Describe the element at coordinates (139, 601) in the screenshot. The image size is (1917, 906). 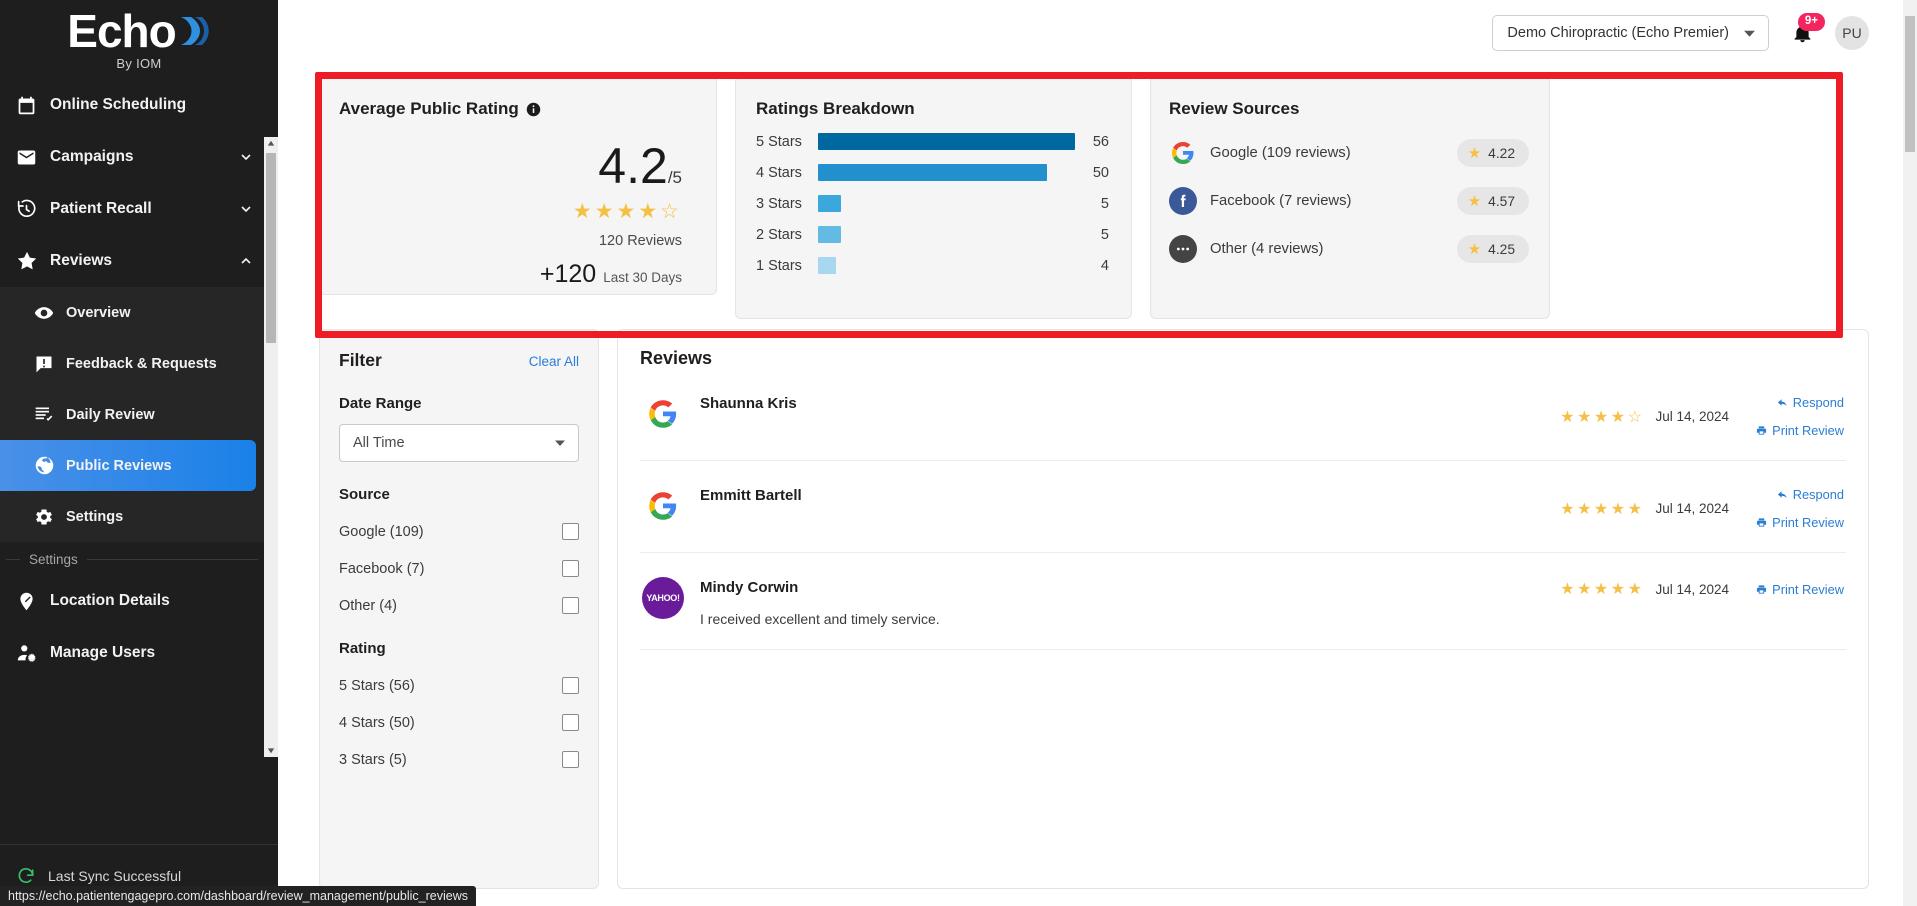
I see `sidebar-item-location-details: Location Details` at that location.